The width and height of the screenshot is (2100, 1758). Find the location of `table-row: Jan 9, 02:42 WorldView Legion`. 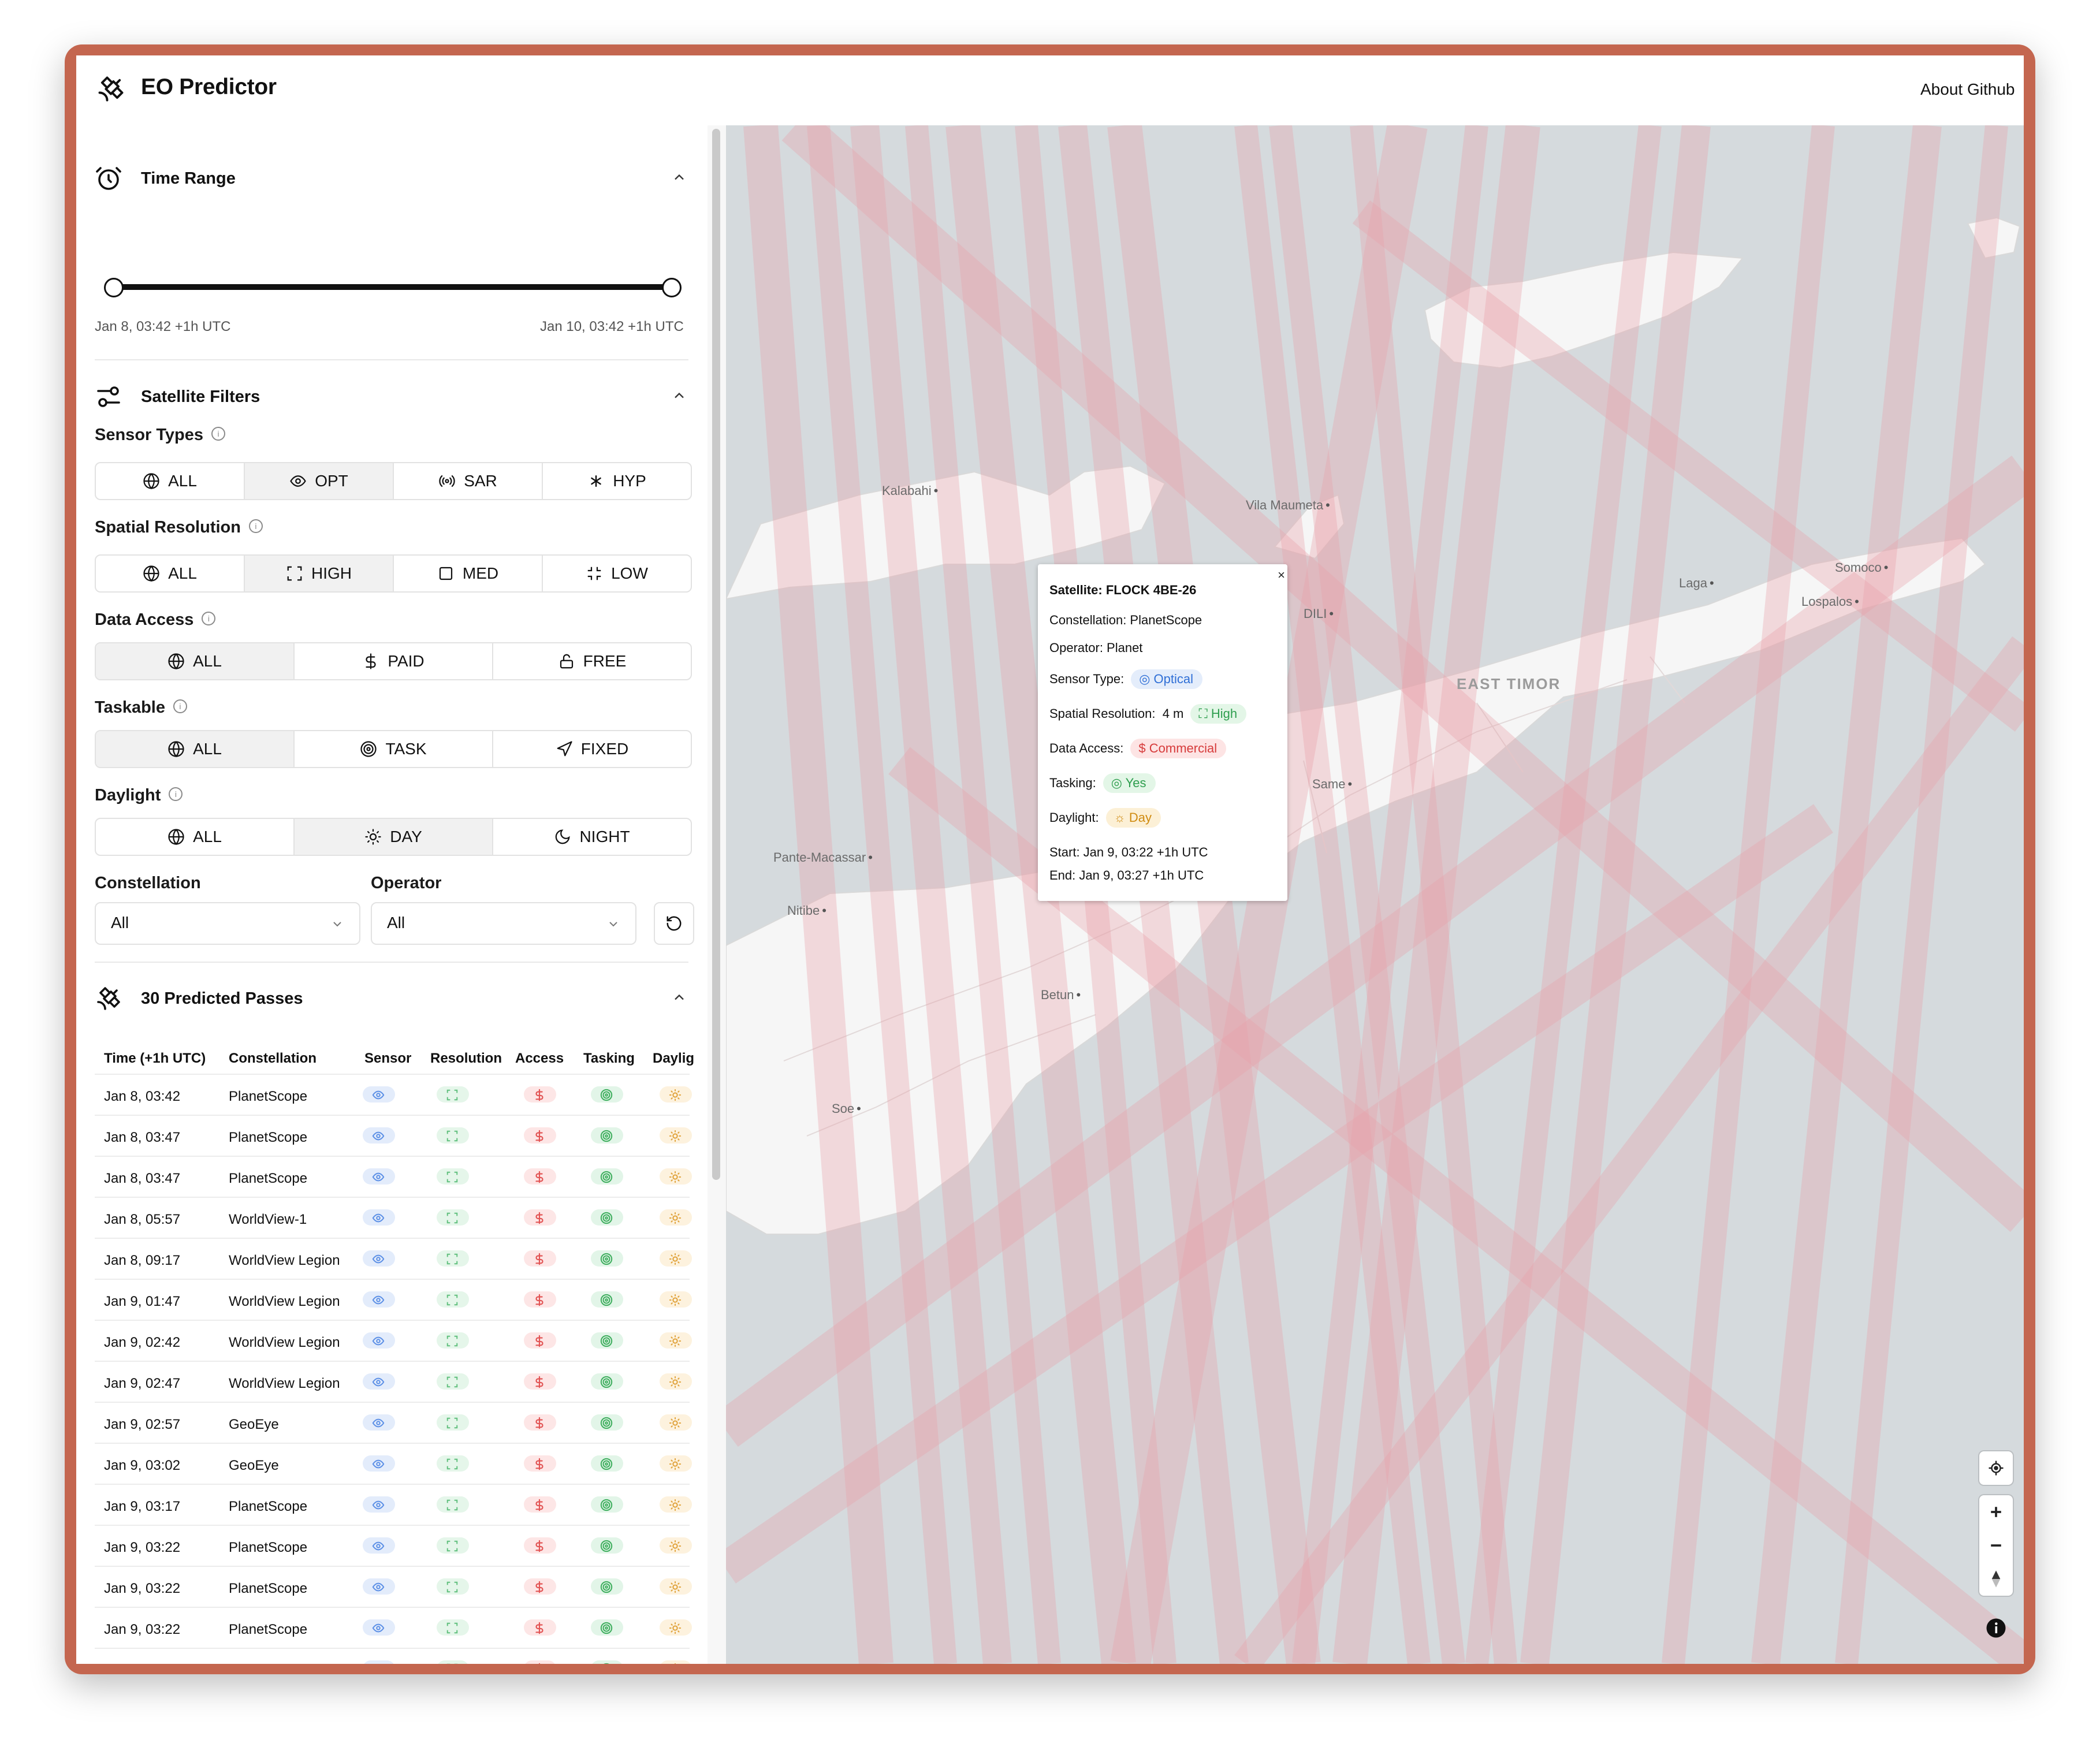

table-row: Jan 9, 02:42 WorldView Legion is located at coordinates (394, 1341).